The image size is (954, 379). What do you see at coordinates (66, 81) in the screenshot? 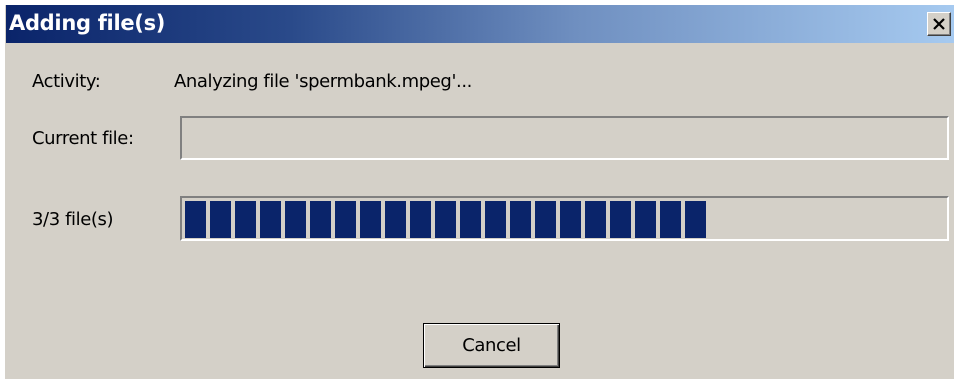
I see `activity-label: Activity:` at bounding box center [66, 81].